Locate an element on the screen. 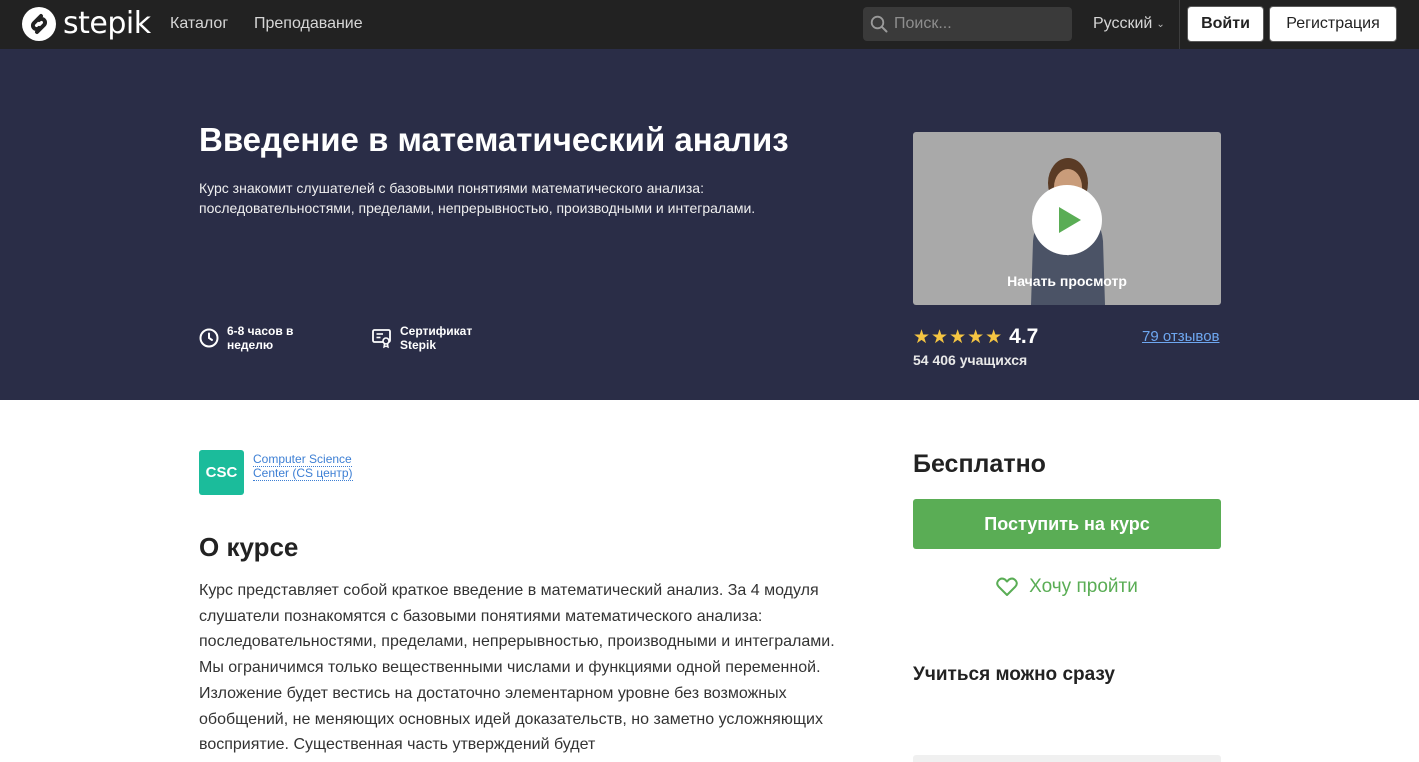  logo-text: stepik is located at coordinates (107, 23).